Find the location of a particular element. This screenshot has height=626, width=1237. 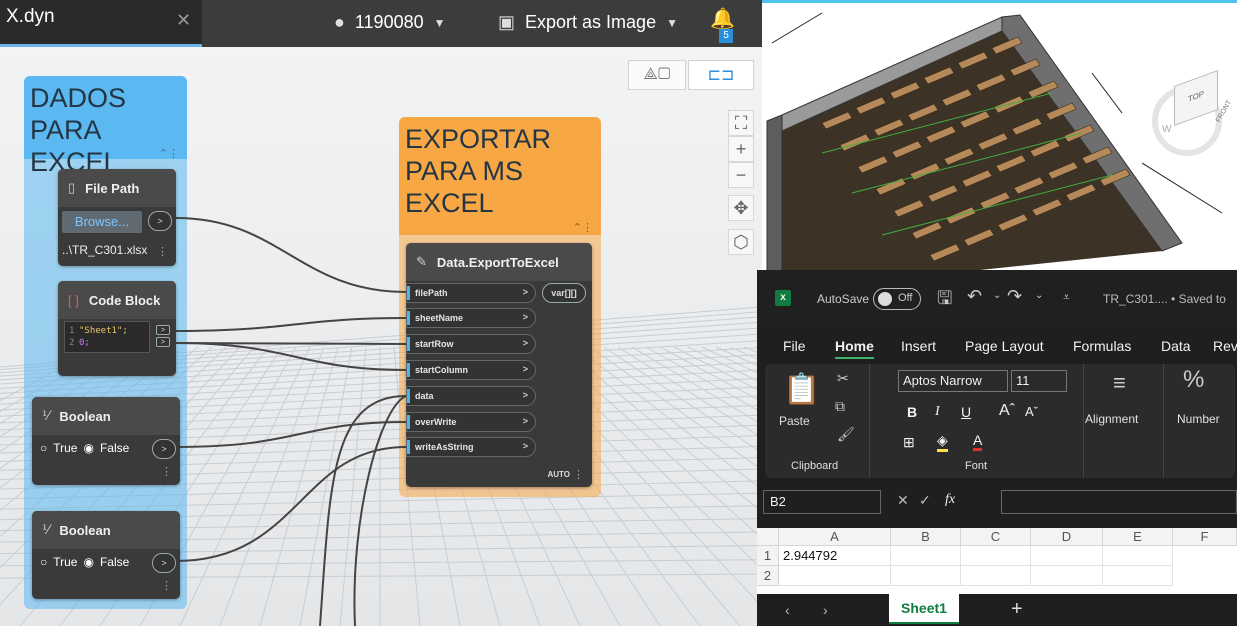

code-line: 0; is located at coordinates (84, 343).